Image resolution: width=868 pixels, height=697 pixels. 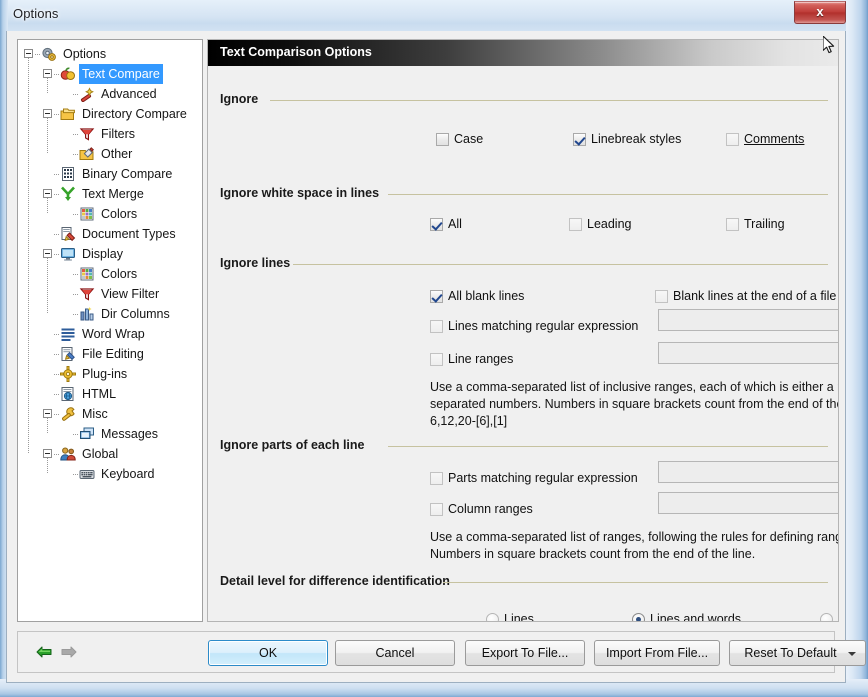 What do you see at coordinates (748, 503) in the screenshot?
I see `combo-column-ranges` at bounding box center [748, 503].